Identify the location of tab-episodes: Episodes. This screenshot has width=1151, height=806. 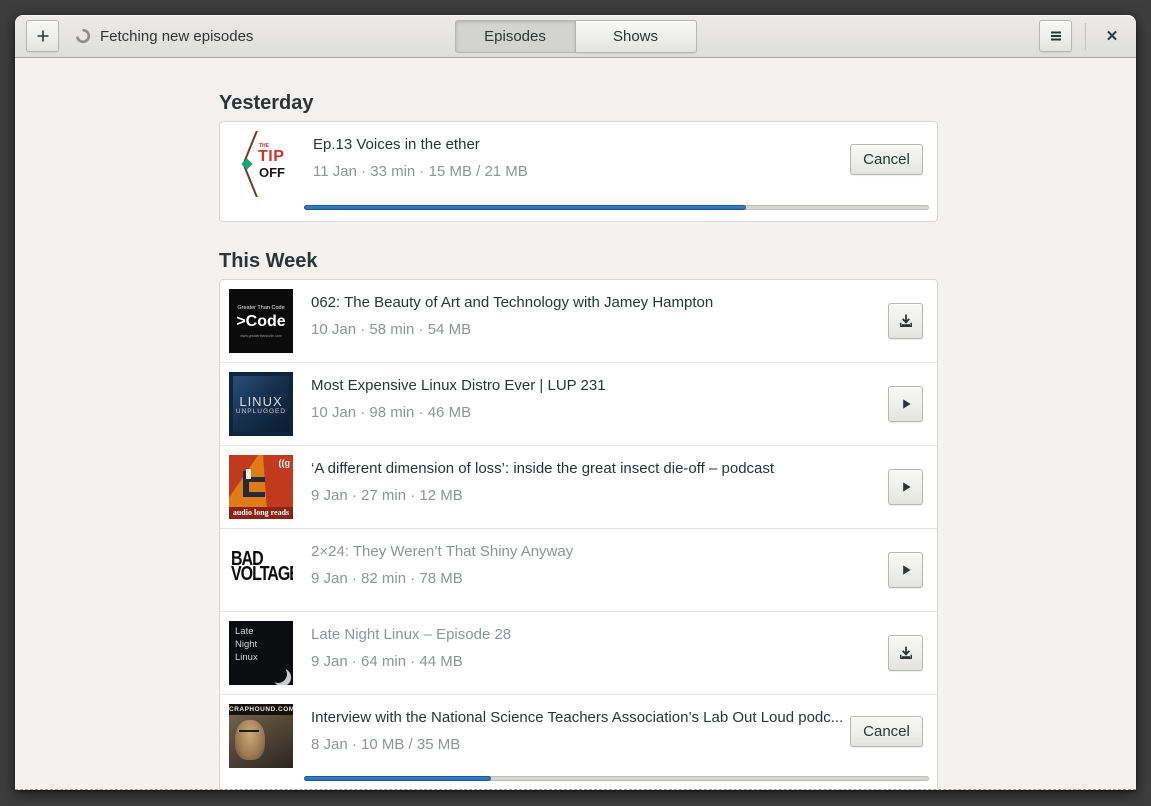
(515, 36).